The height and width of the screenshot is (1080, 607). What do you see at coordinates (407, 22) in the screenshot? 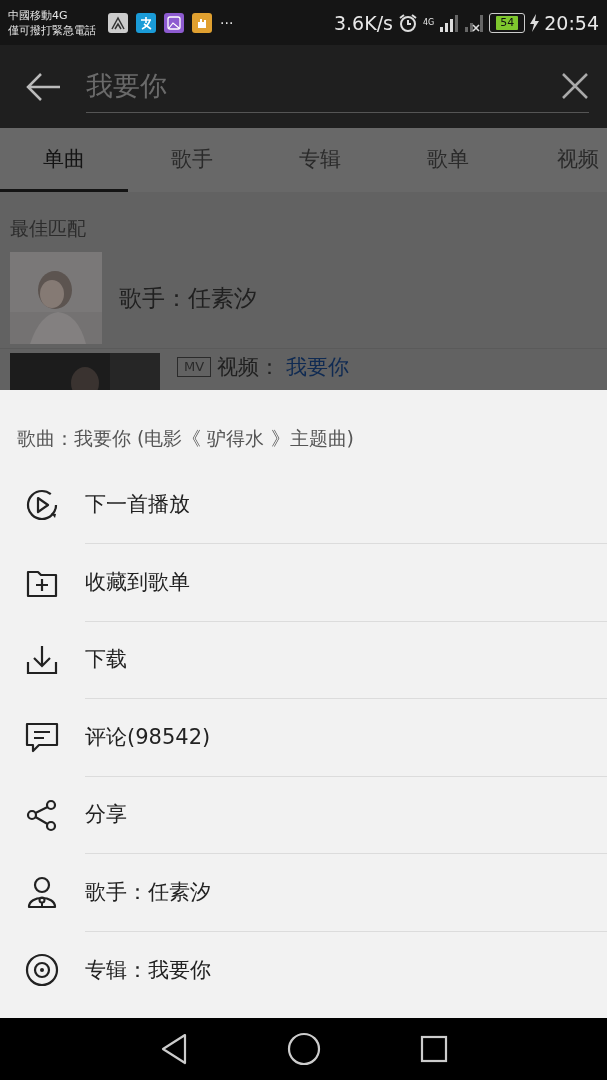
I see `alarm-icon` at bounding box center [407, 22].